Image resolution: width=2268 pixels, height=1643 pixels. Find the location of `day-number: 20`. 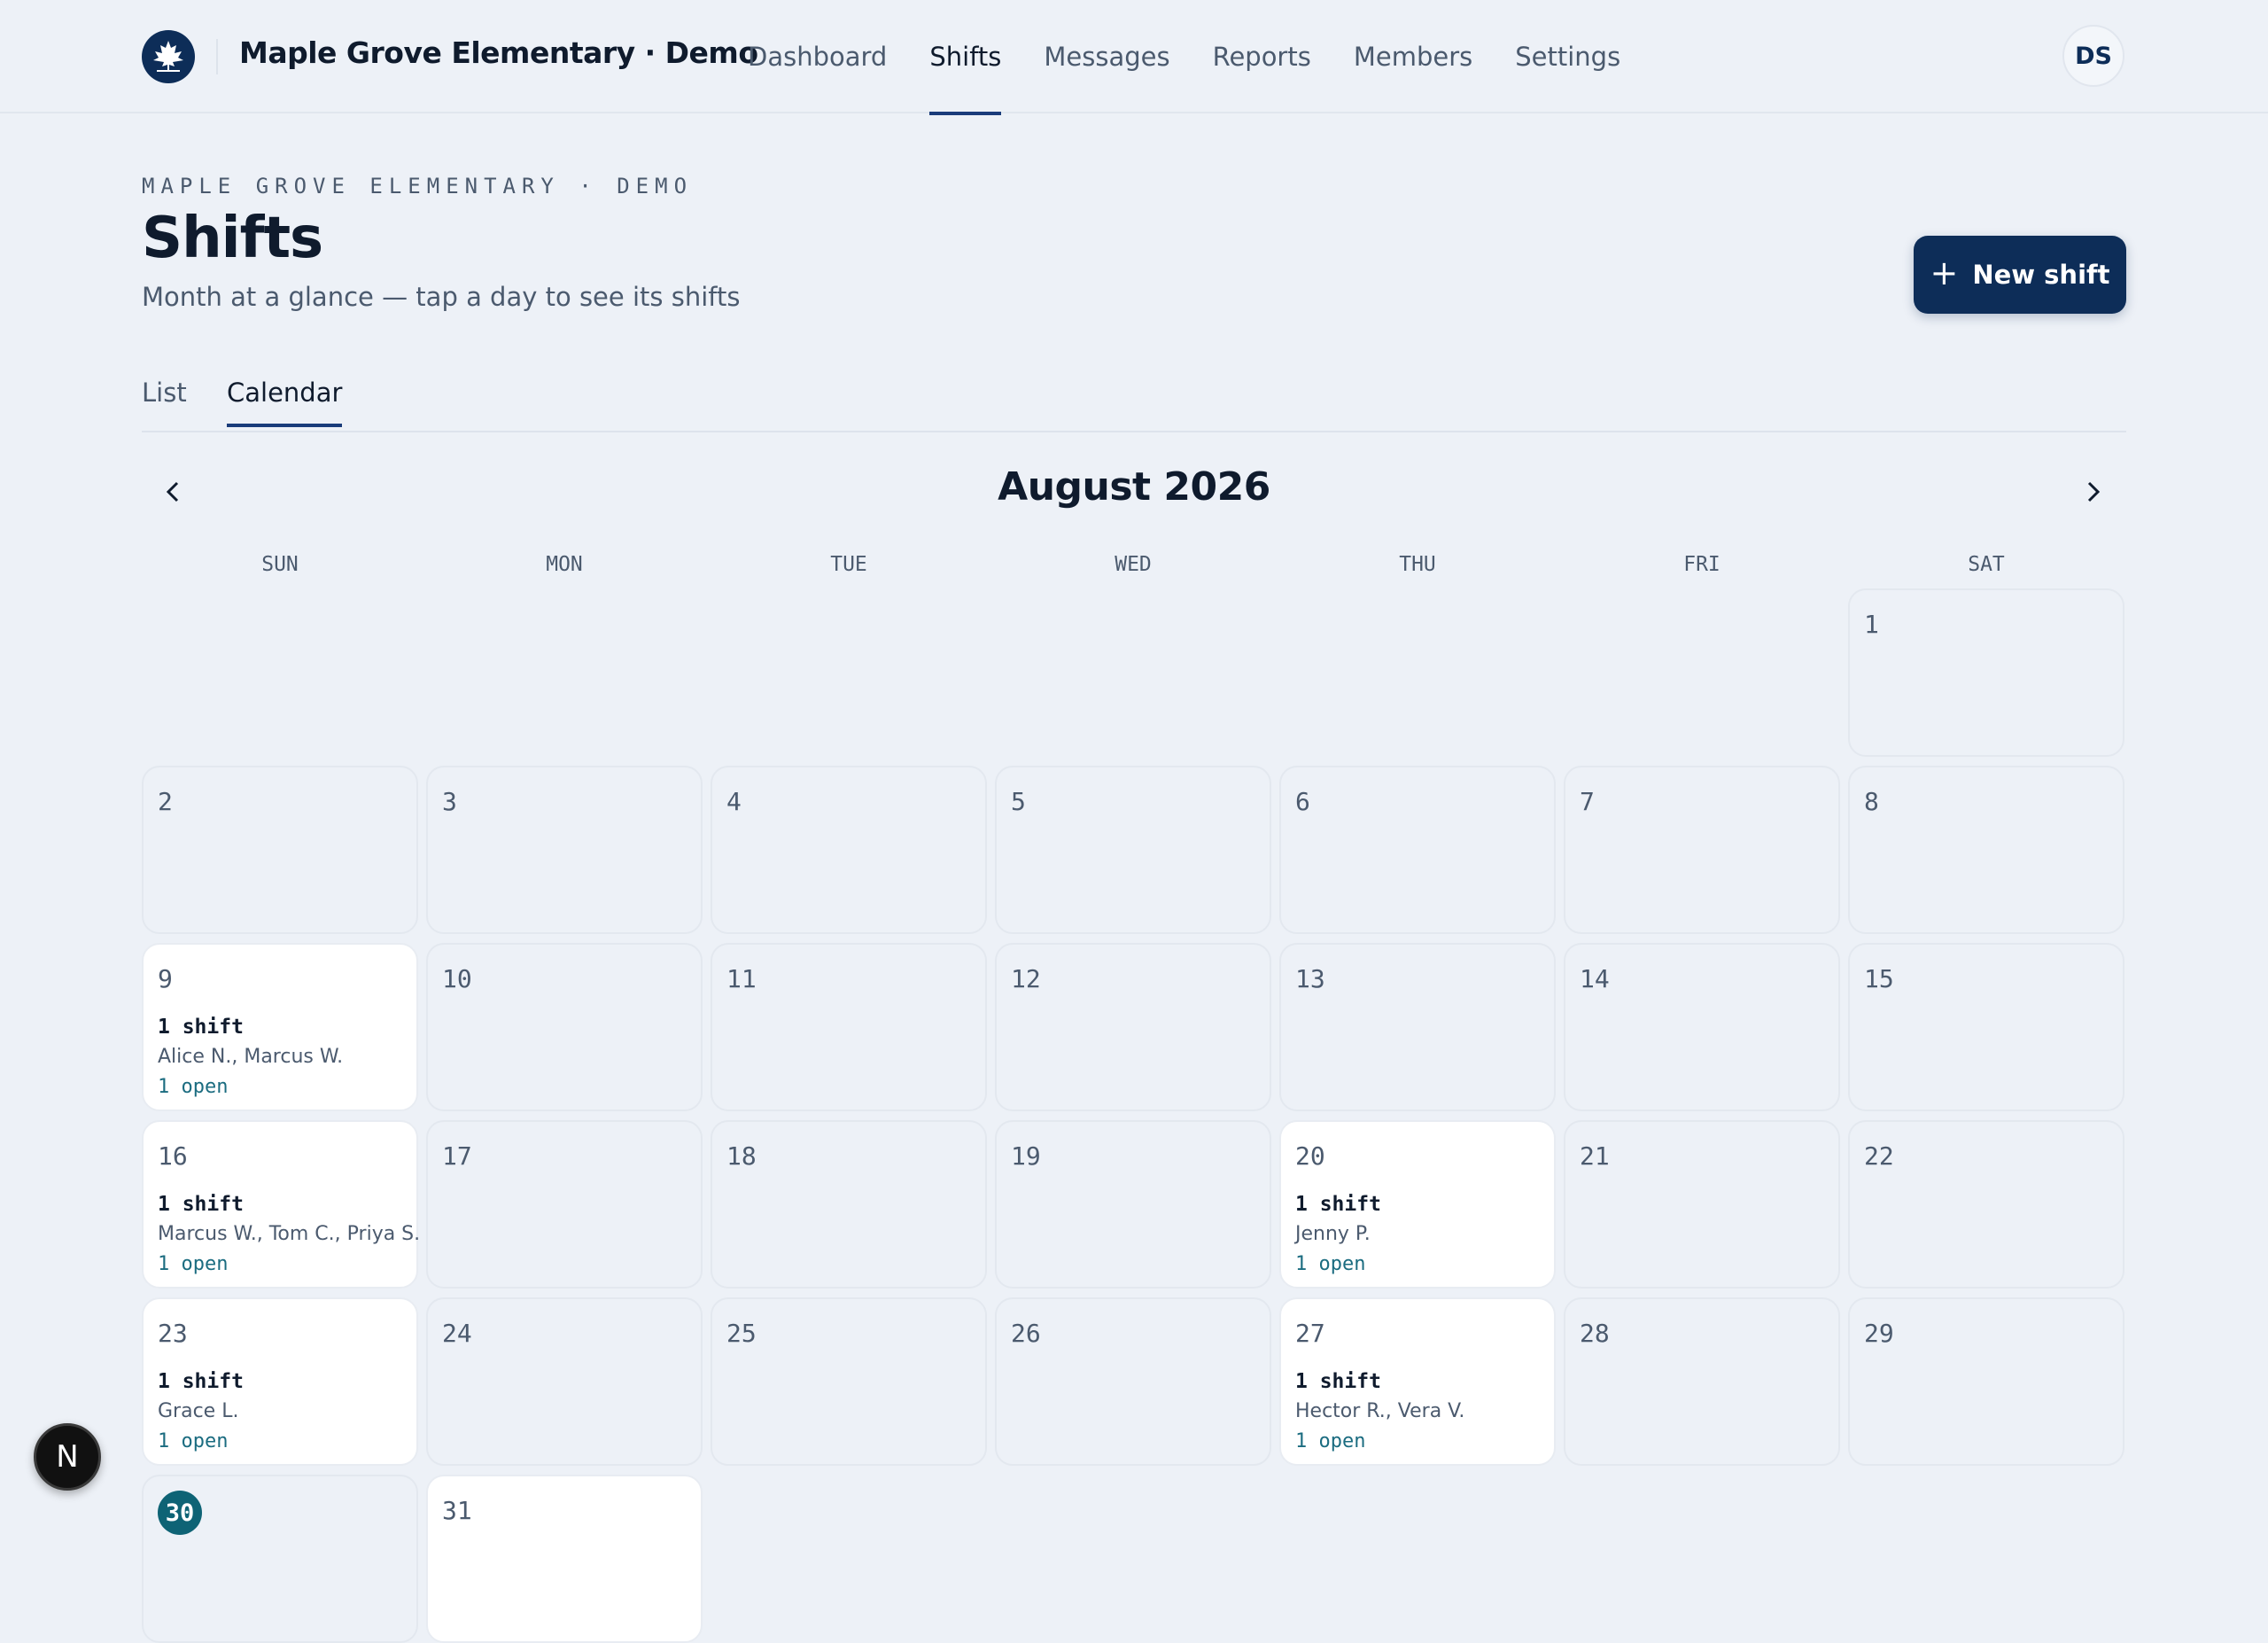

day-number: 20 is located at coordinates (1310, 1156).